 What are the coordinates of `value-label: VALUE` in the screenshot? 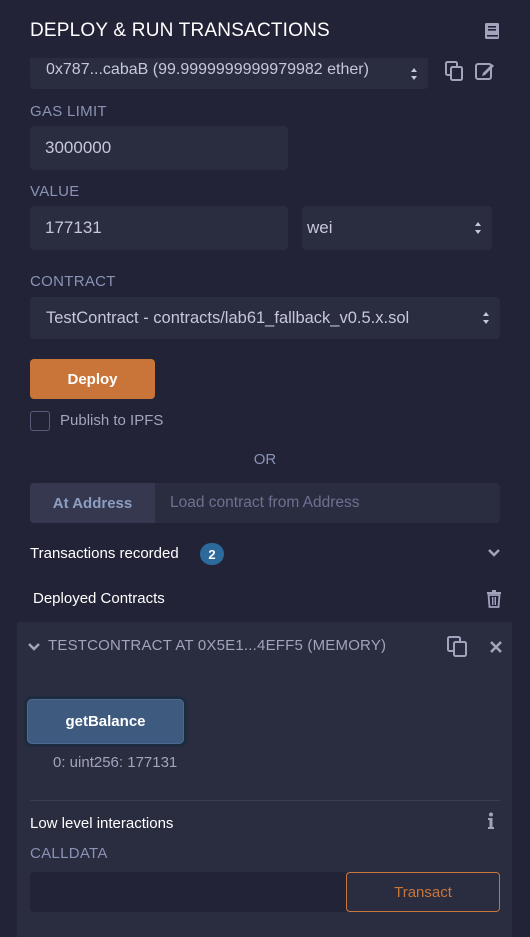 It's located at (55, 191).